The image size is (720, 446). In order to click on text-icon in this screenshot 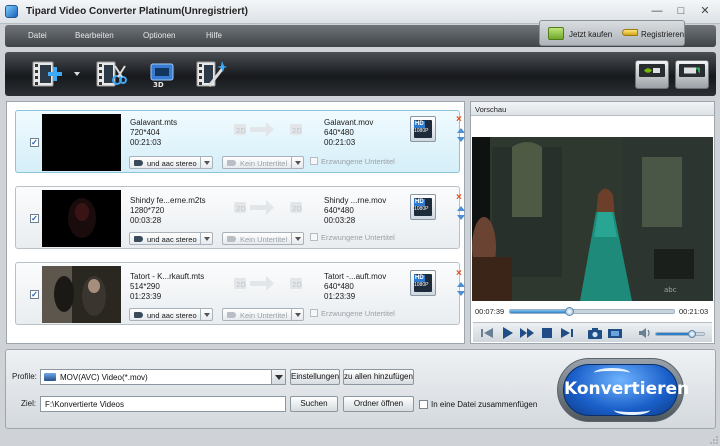, I will do `click(231, 239)`.